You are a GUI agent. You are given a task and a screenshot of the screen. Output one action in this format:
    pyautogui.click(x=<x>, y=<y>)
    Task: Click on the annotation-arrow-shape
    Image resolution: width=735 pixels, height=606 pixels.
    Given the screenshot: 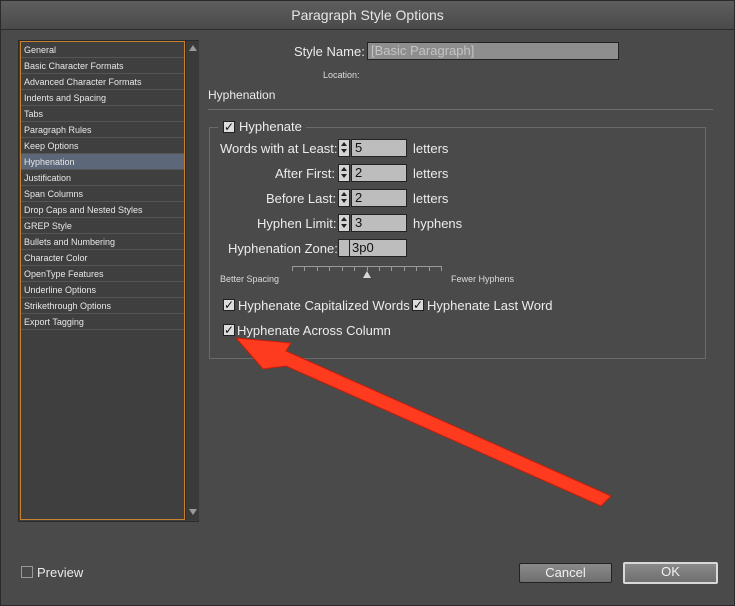 What is the action you would take?
    pyautogui.click(x=423, y=422)
    